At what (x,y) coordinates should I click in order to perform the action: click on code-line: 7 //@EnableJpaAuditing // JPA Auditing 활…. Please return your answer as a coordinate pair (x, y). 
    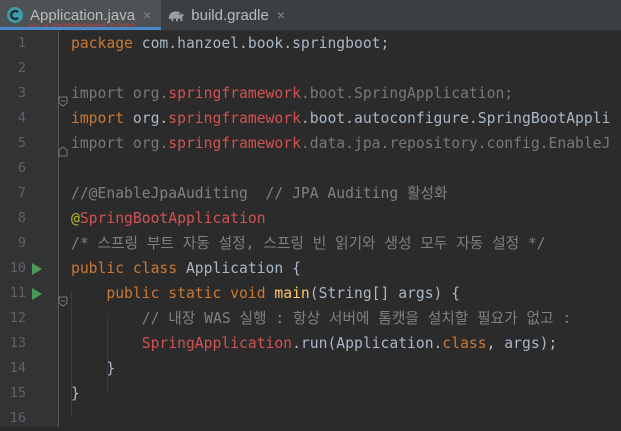
    Looking at the image, I should click on (310, 193).